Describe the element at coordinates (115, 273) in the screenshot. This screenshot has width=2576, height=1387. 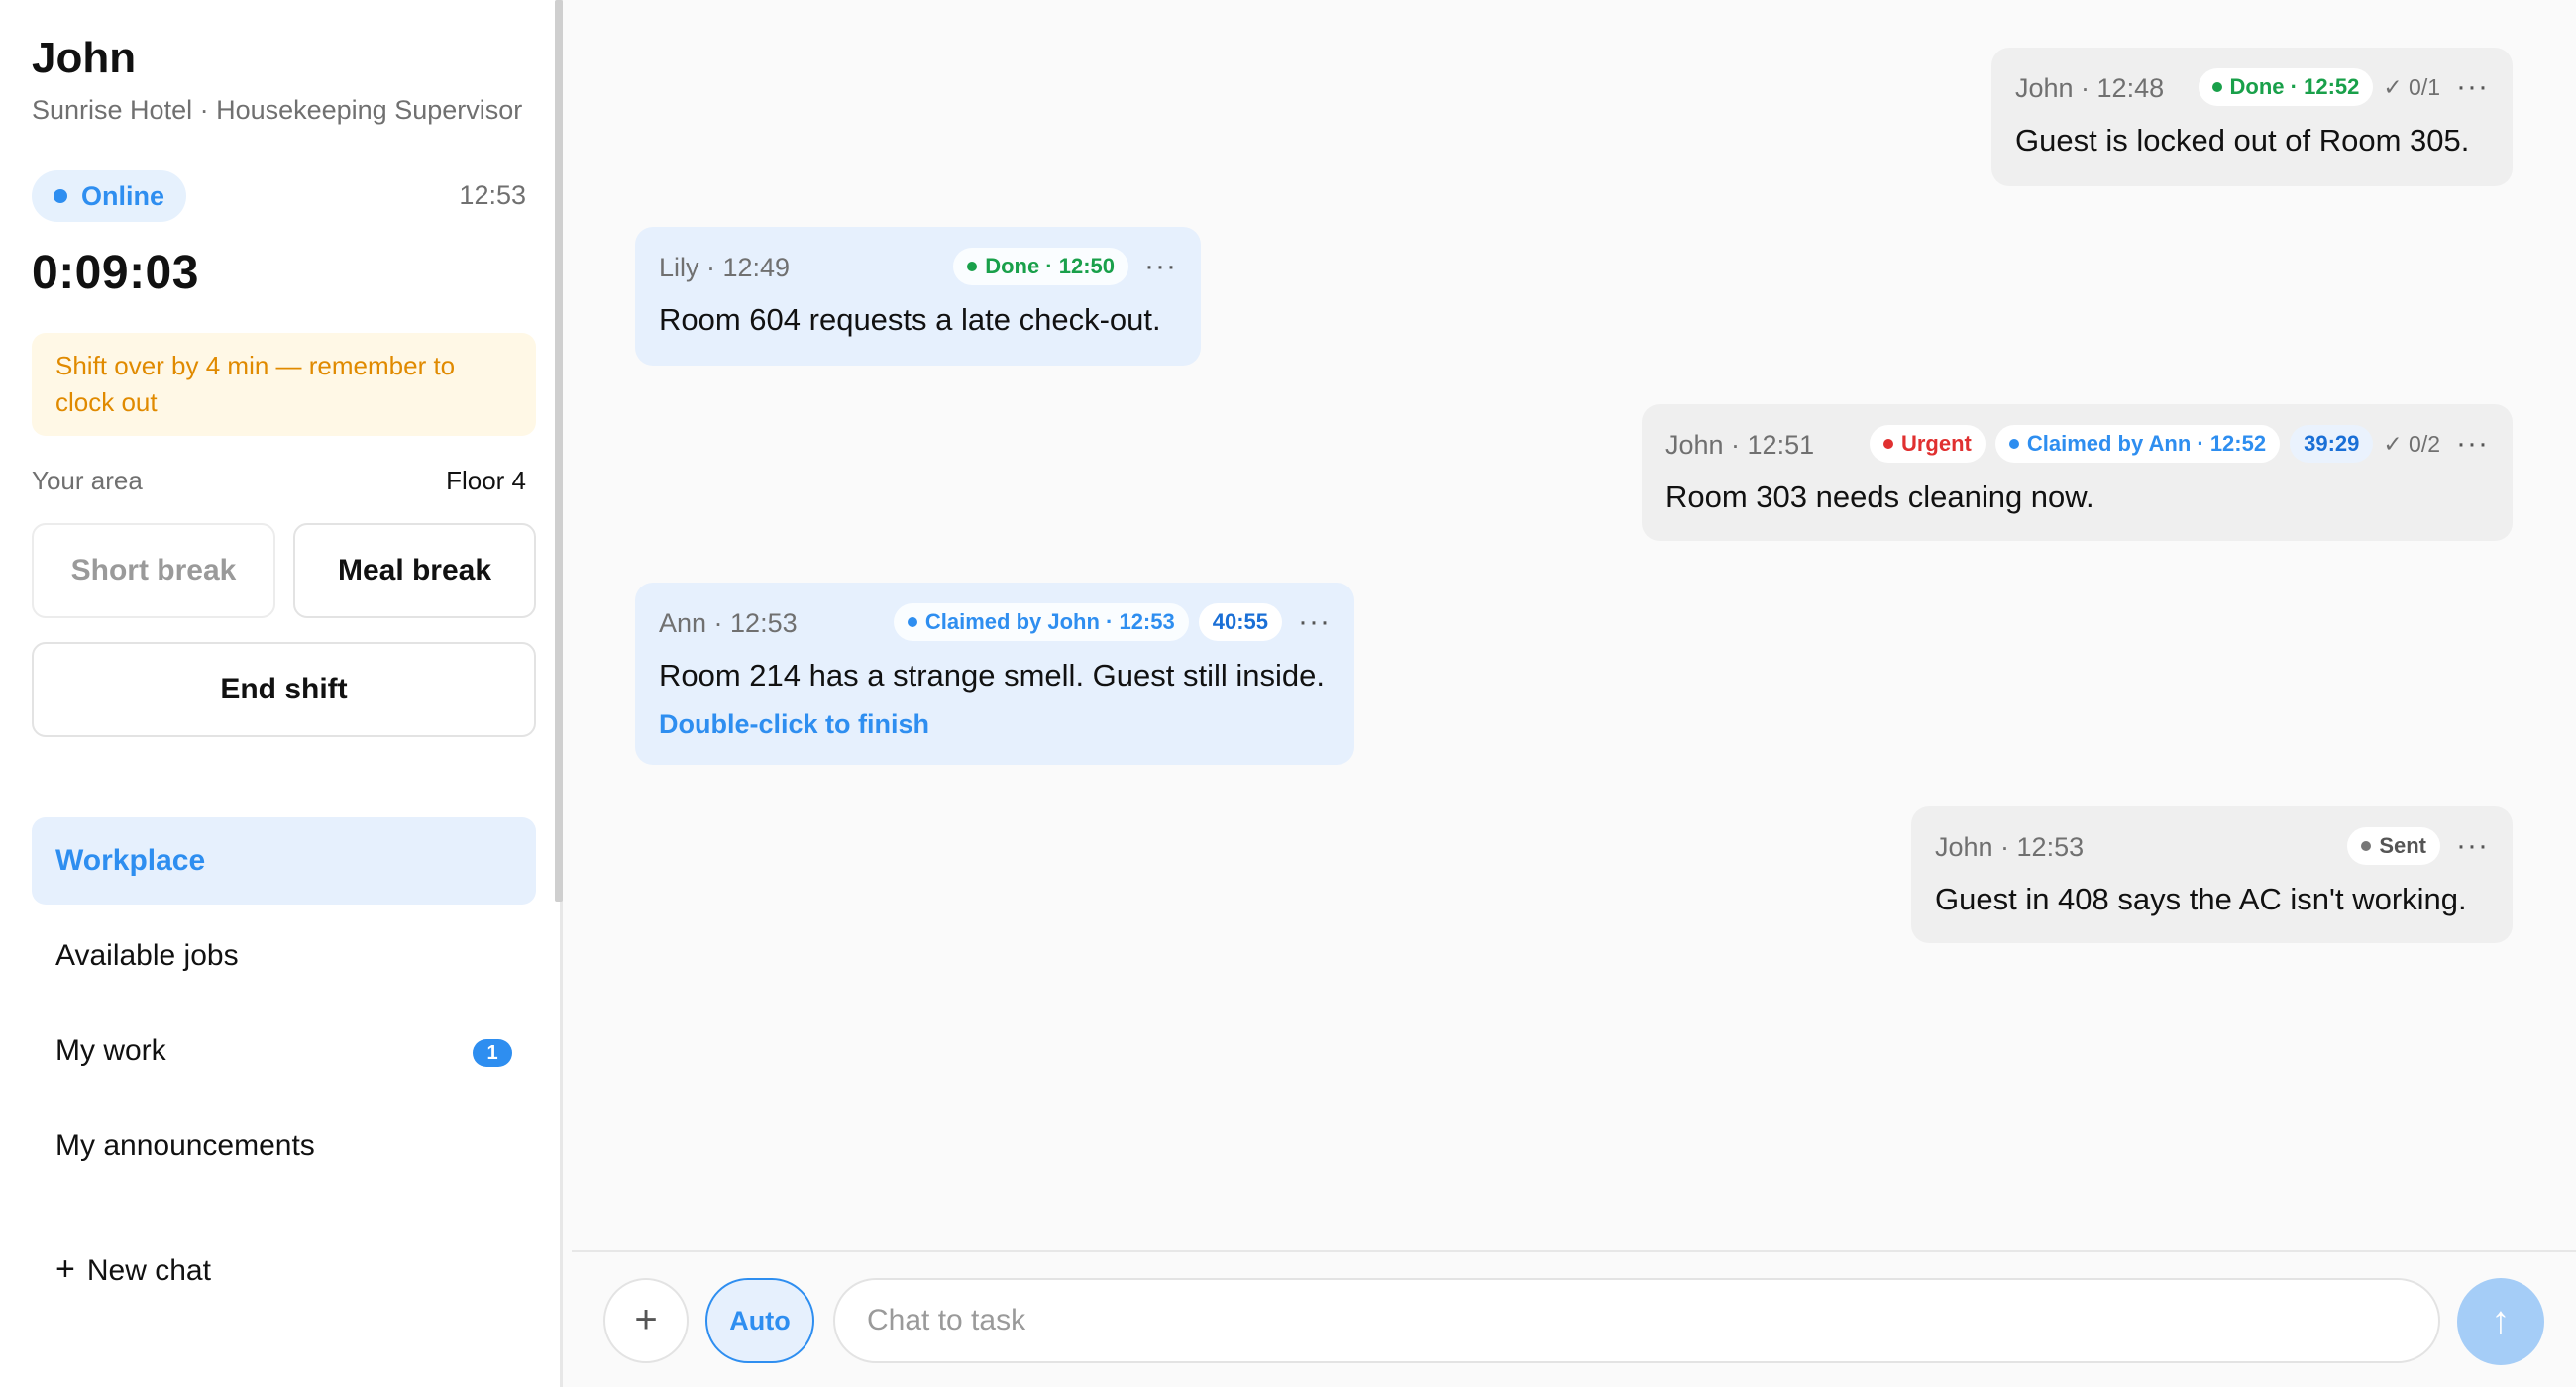
I see `shift-timer: 0:09:03` at that location.